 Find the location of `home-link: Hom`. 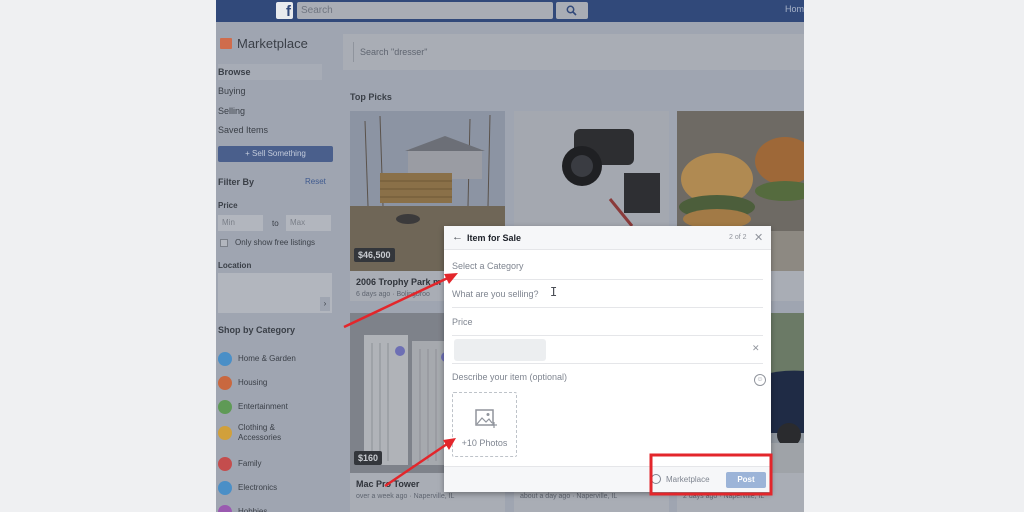

home-link: Hom is located at coordinates (794, 9).